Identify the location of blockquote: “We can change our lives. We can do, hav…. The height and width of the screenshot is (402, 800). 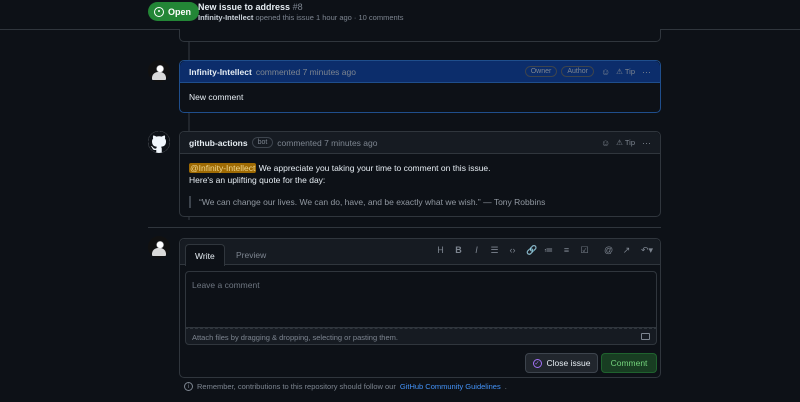
(420, 202).